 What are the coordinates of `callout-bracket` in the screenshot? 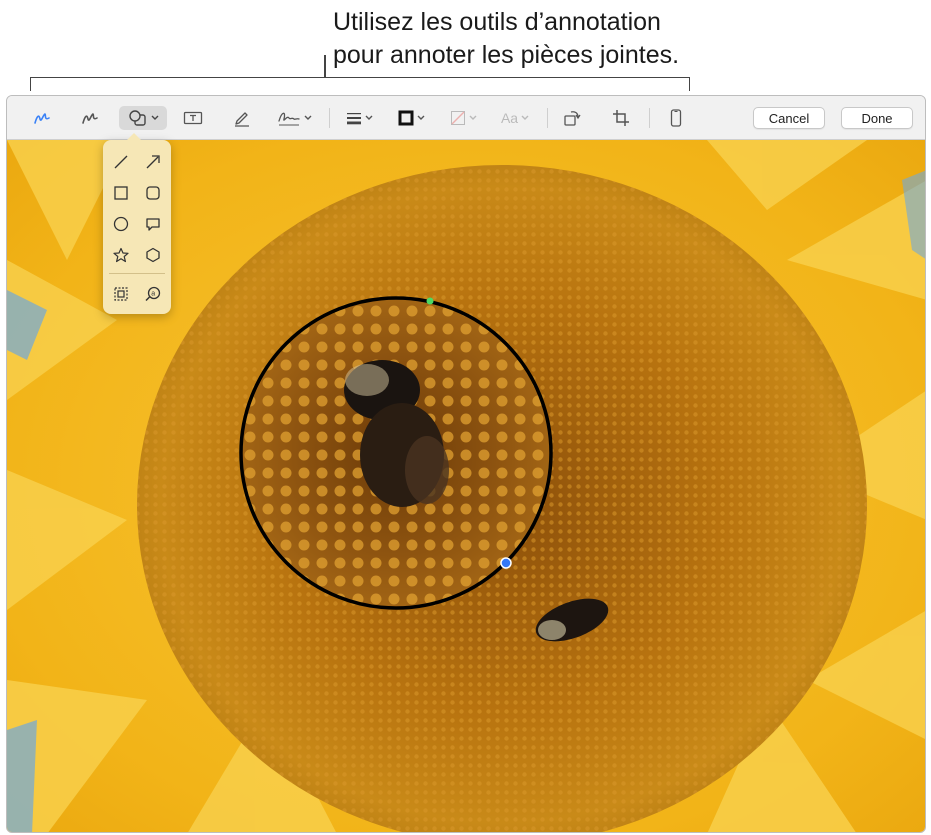 It's located at (360, 84).